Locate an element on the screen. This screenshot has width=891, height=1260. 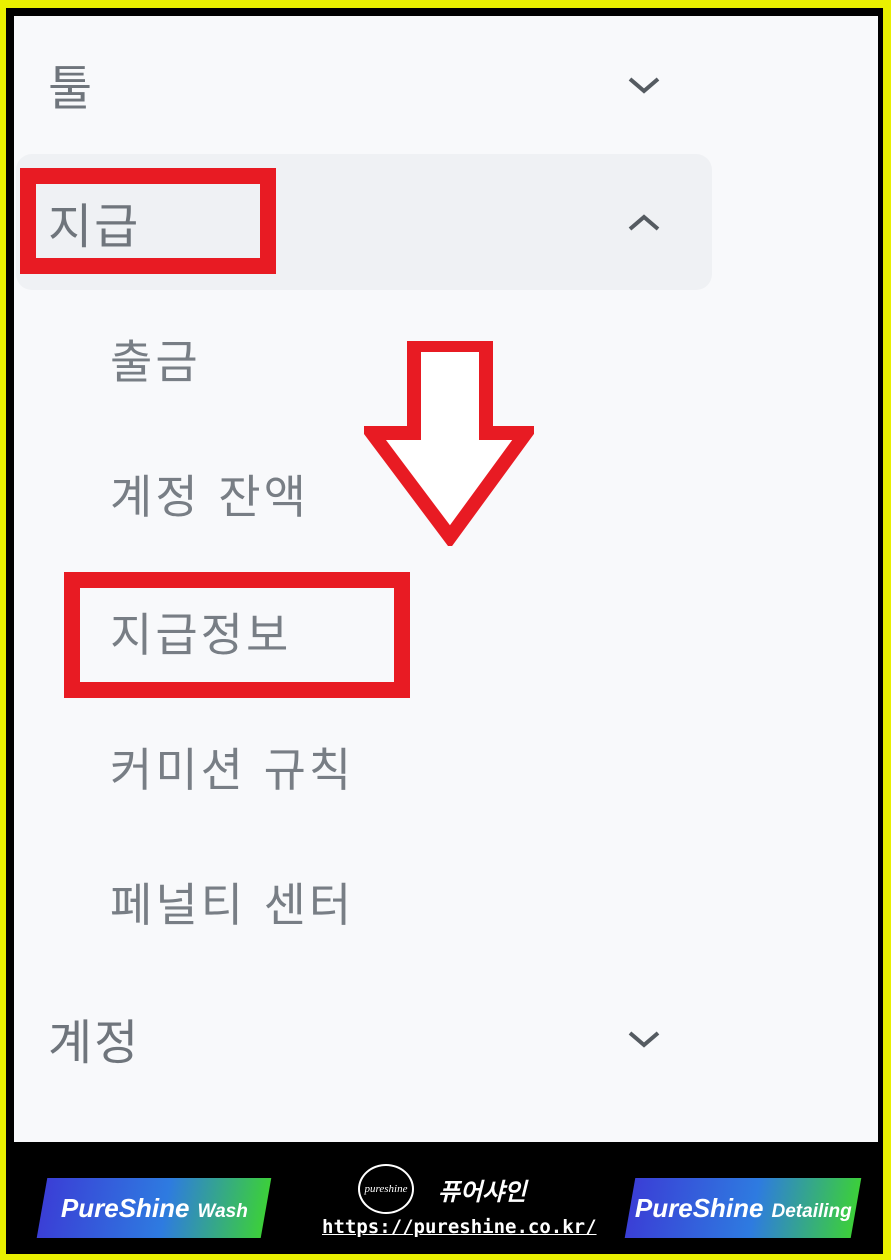
submenu-item-withdraw: 출금 is located at coordinates (155, 359).